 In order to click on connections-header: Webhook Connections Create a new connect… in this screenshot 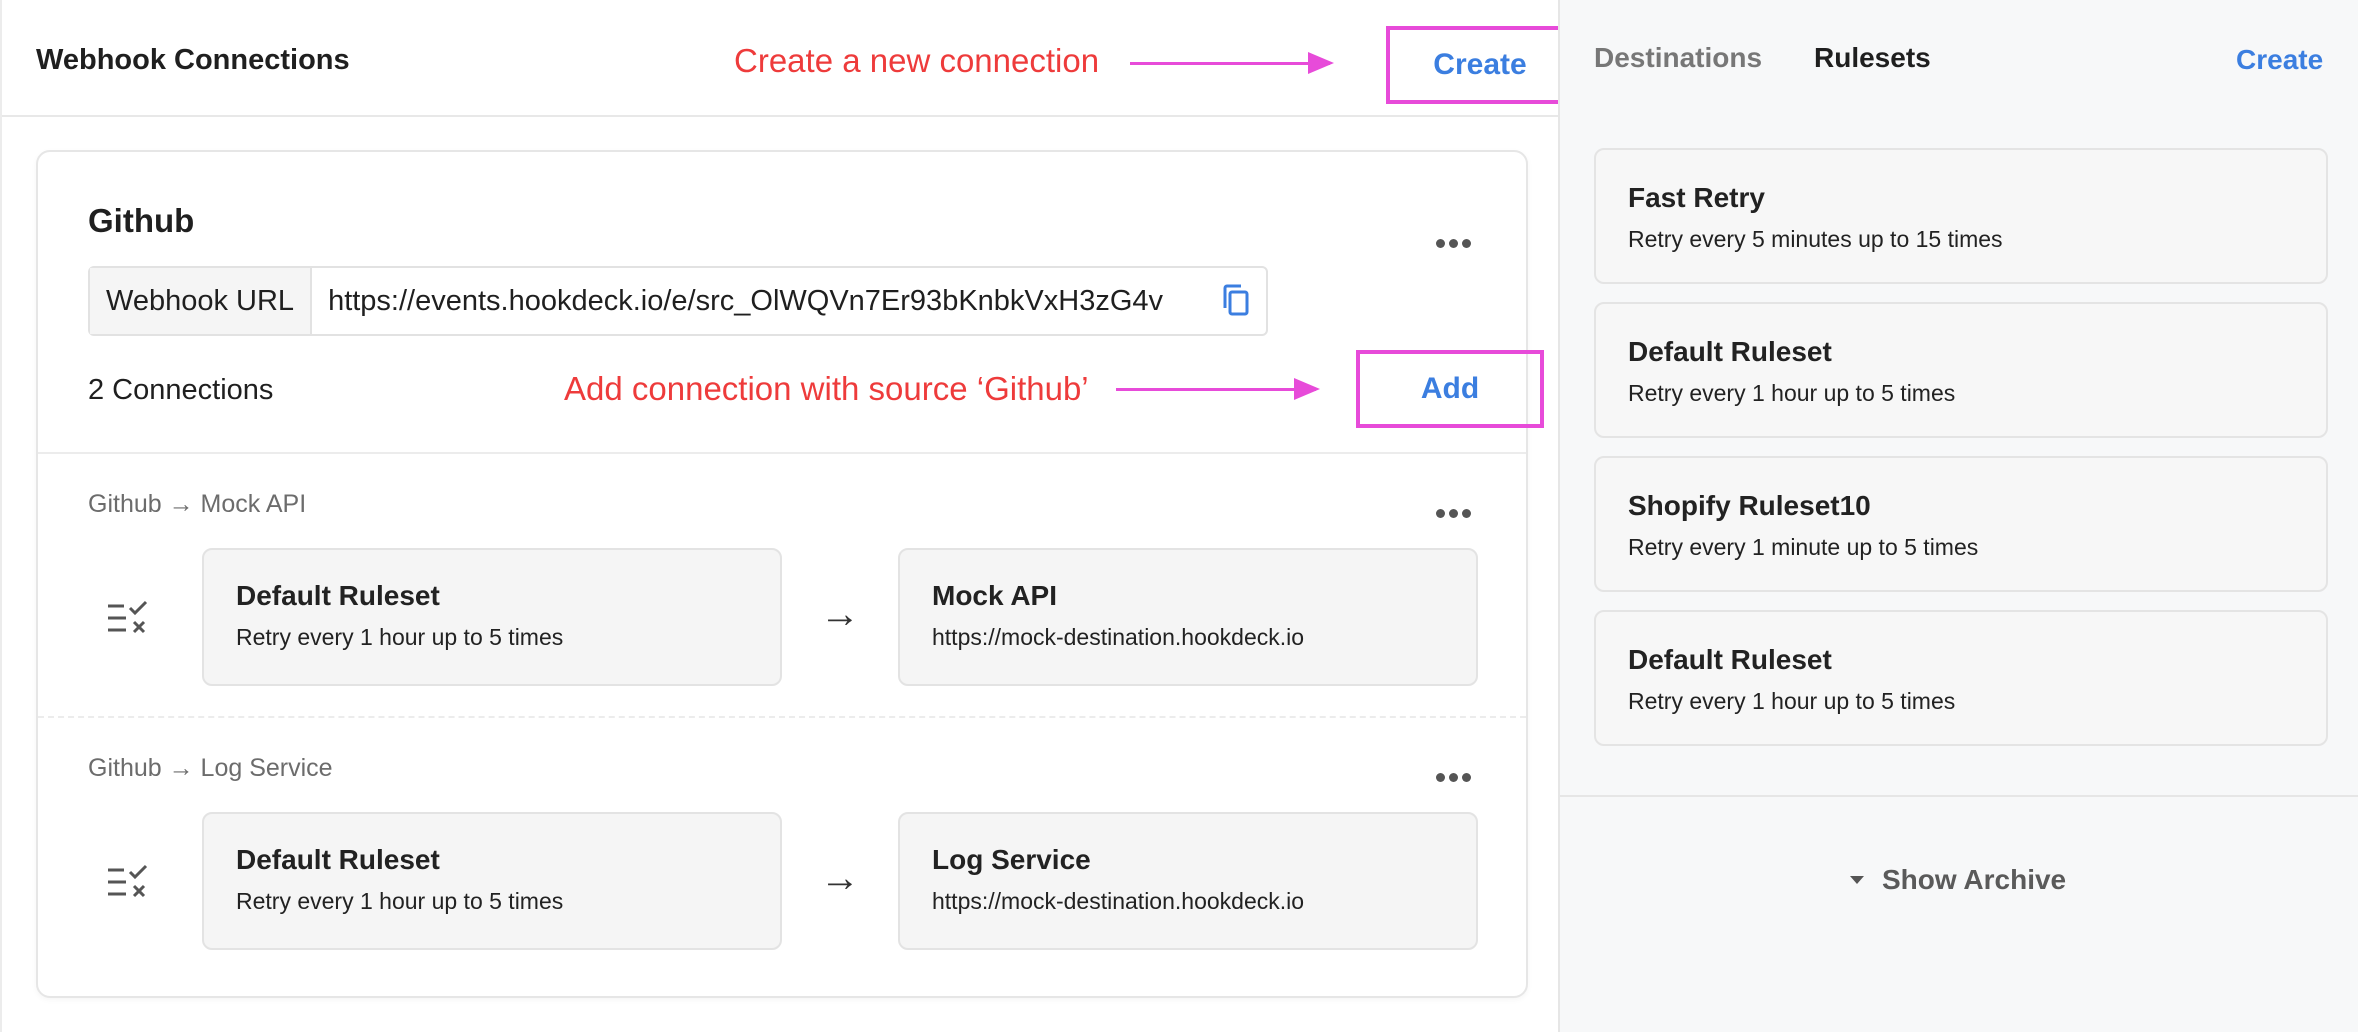, I will do `click(788, 58)`.